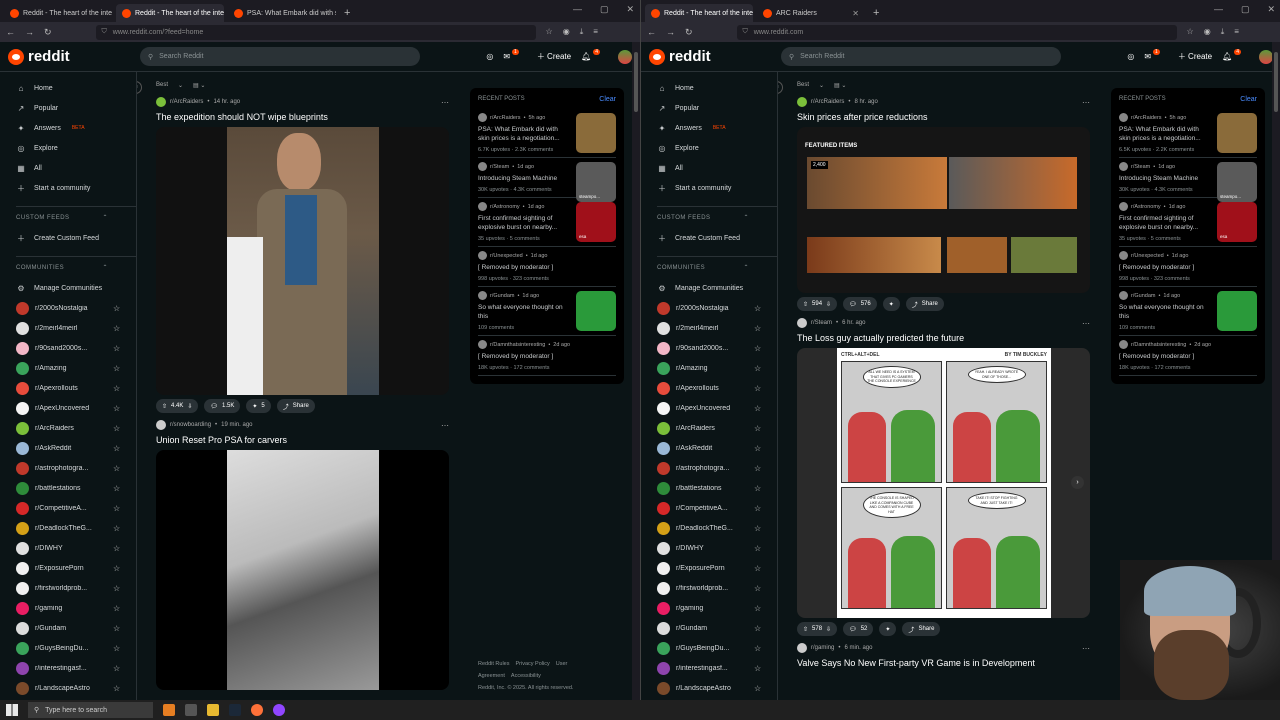  Describe the element at coordinates (76, 148) in the screenshot. I see `sidebar-item: ◎ Explore` at that location.